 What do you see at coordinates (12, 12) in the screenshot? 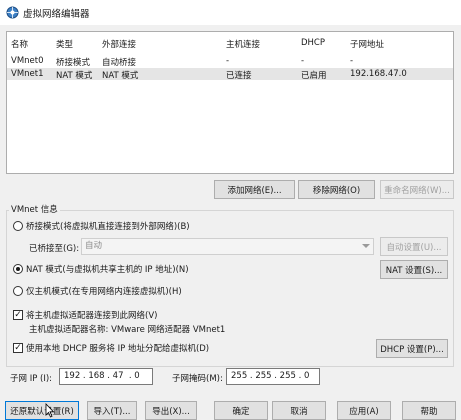
I see `network-editor-icon` at bounding box center [12, 12].